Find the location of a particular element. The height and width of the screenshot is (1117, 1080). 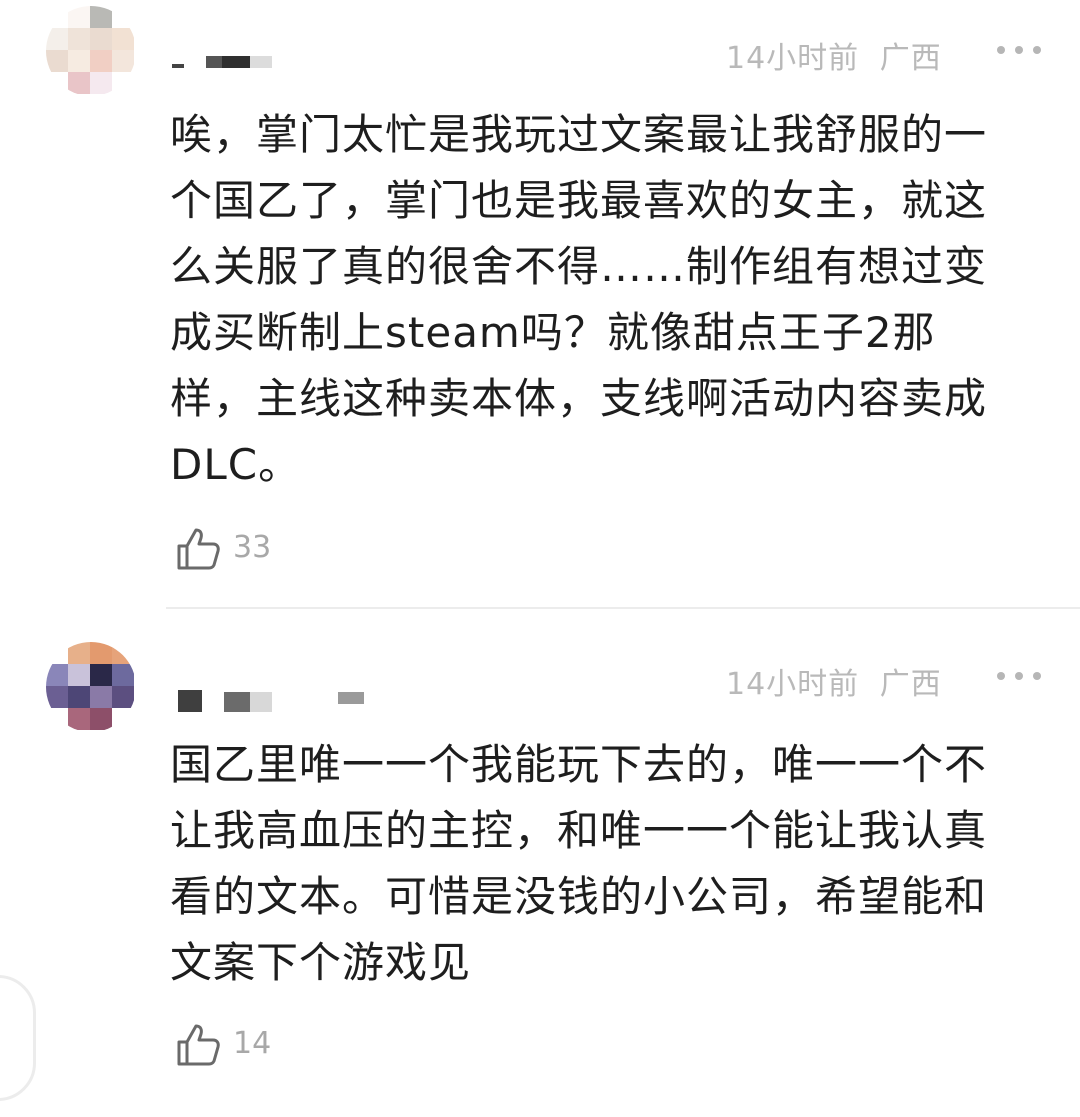

scroll-edge-decoration is located at coordinates (18, 1038).